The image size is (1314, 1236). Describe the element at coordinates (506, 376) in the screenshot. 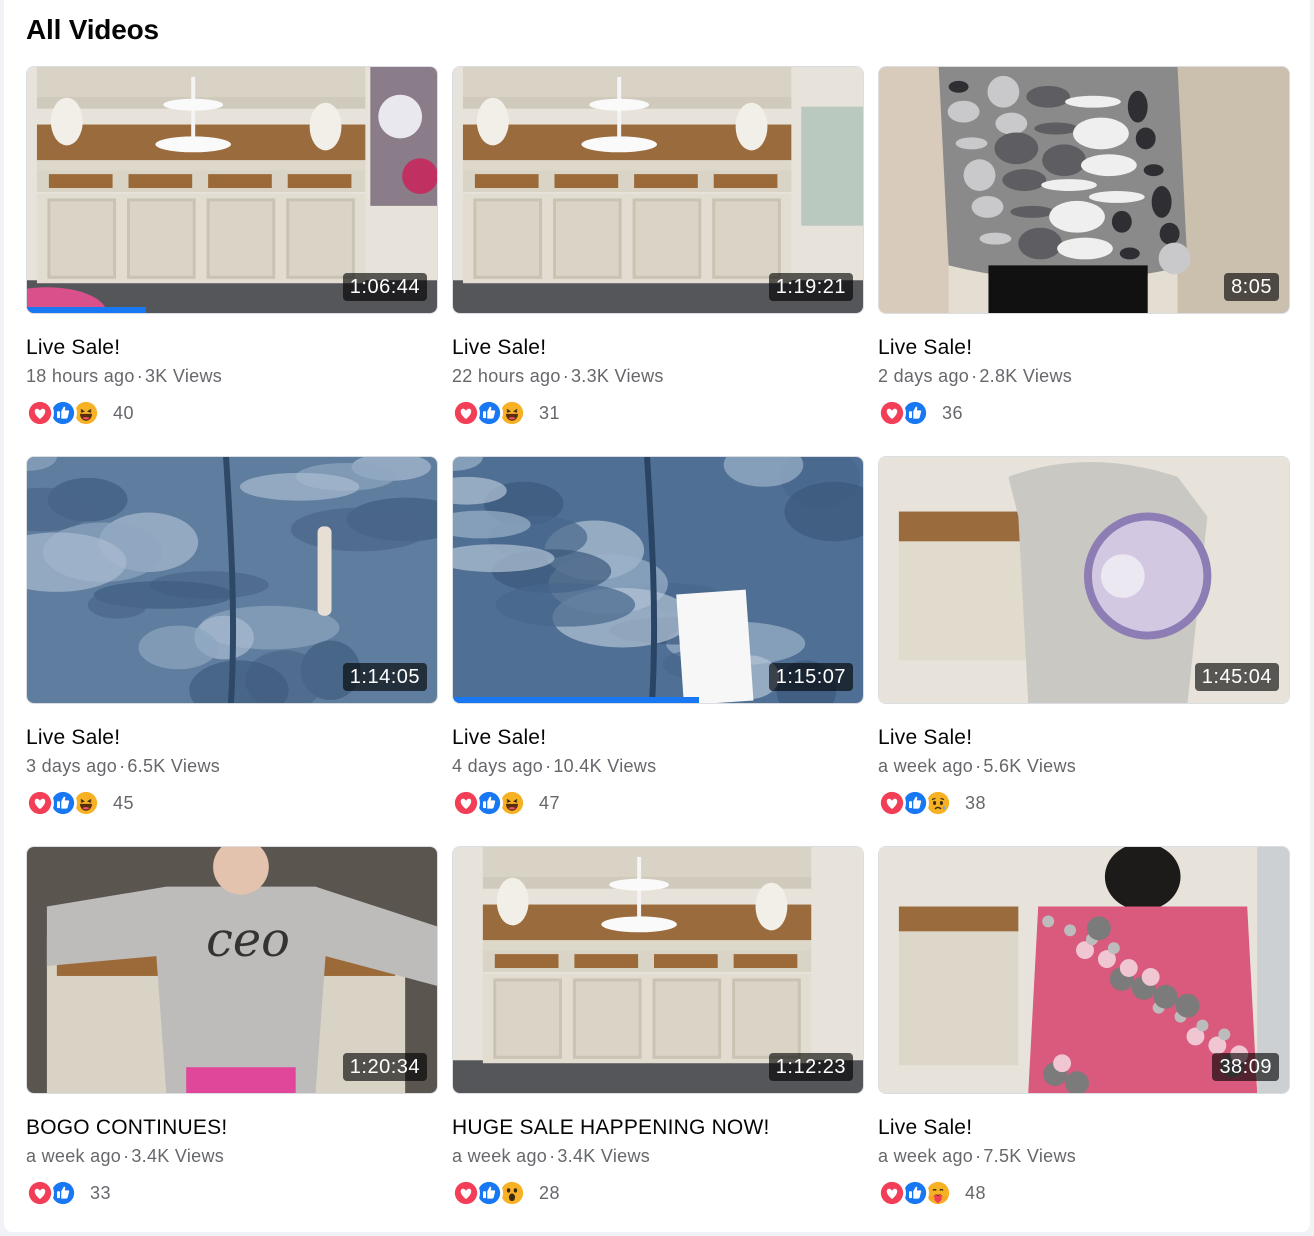

I see `video-posted-time: 22 hours ago` at that location.